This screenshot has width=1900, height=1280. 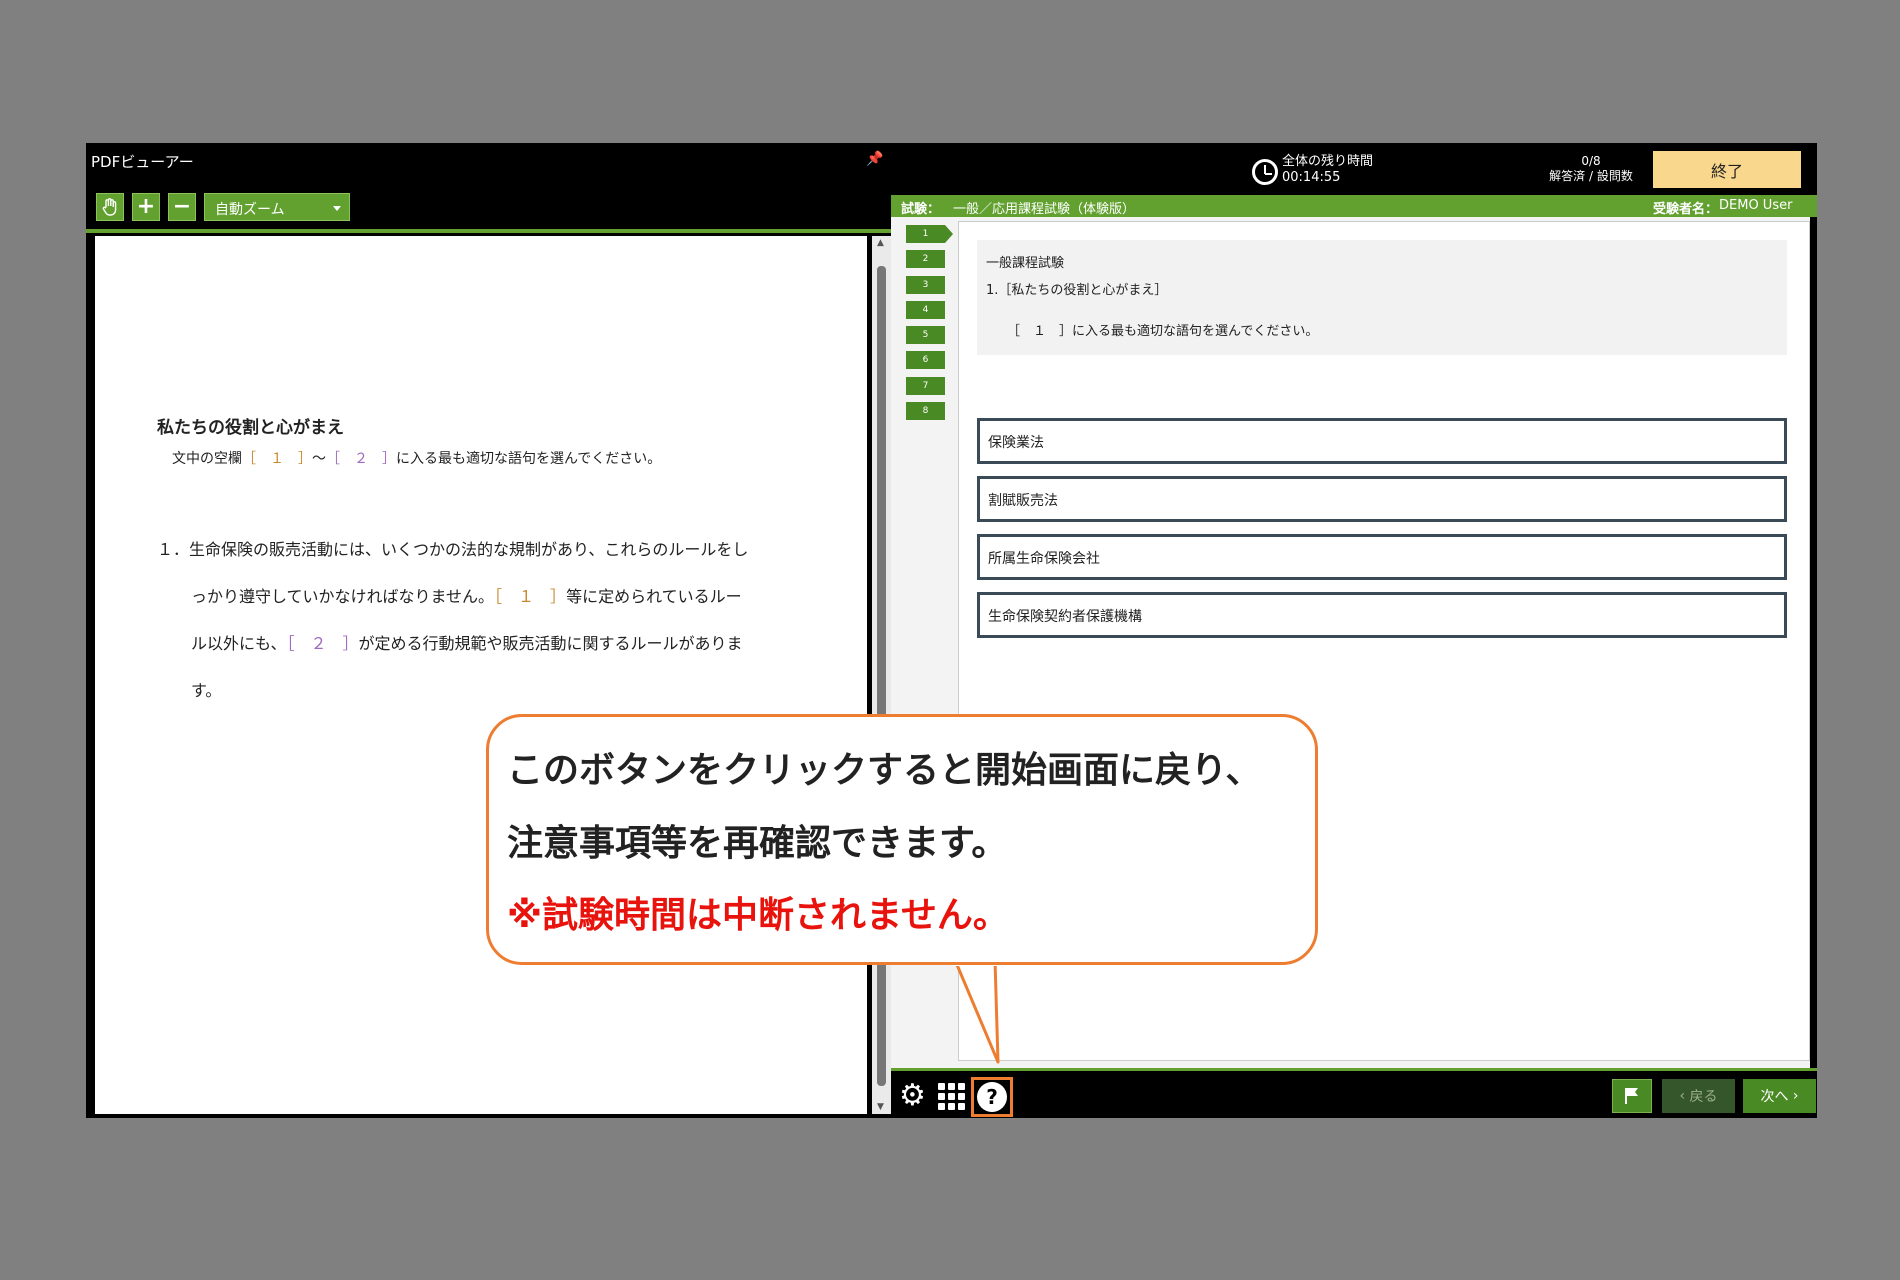 I want to click on paragraph-text: 等に定められているルー, so click(x=654, y=596).